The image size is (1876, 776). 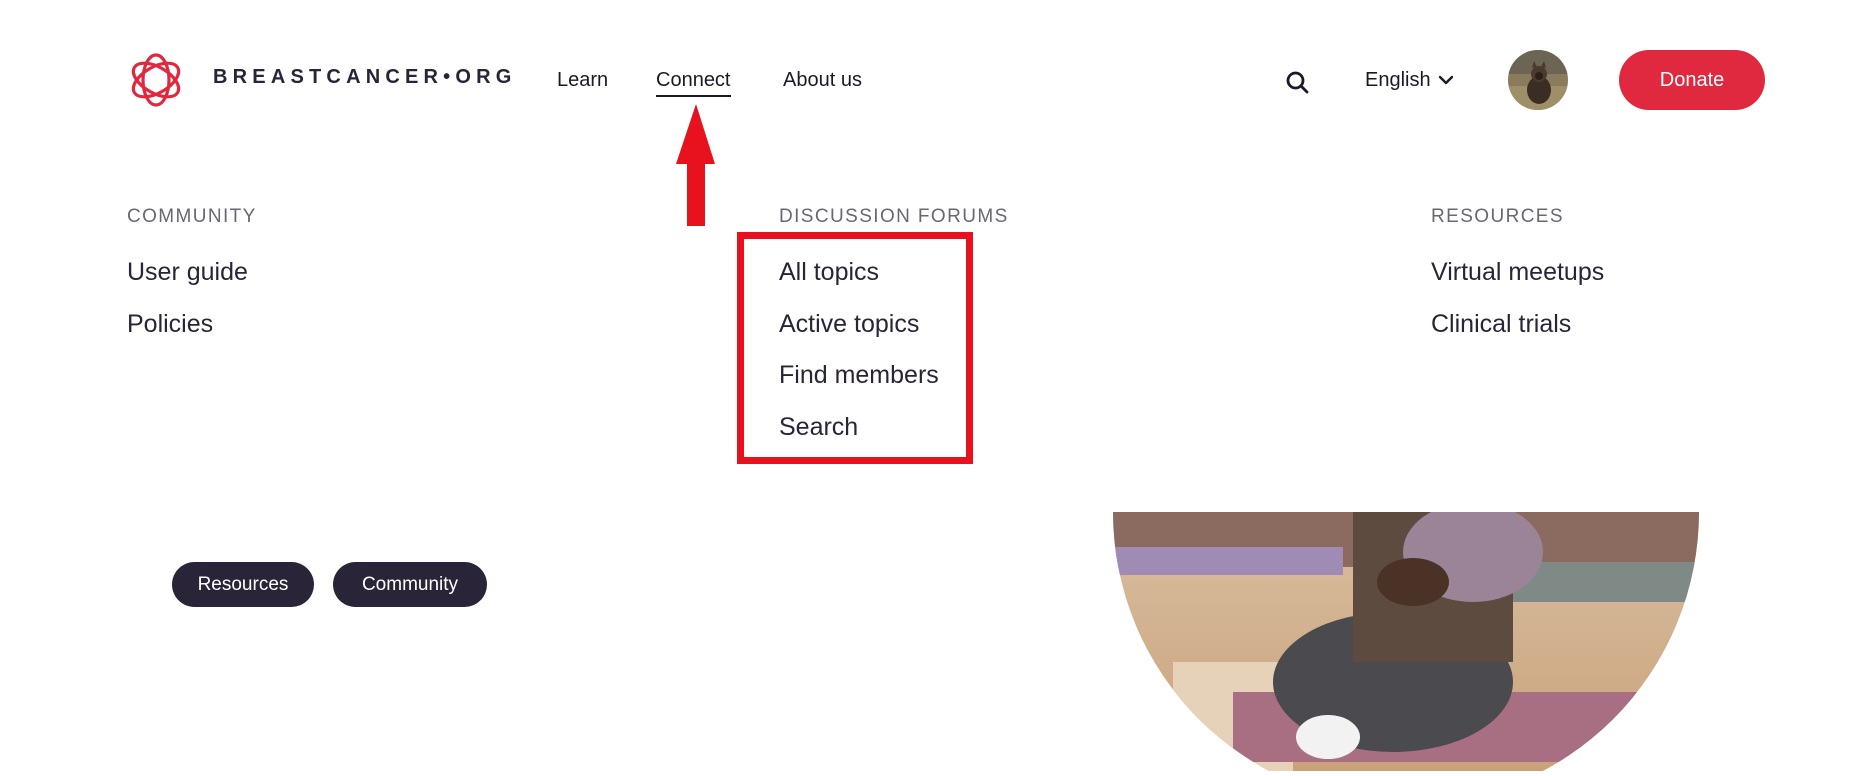 I want to click on link-user-guide: User guide, so click(x=187, y=272).